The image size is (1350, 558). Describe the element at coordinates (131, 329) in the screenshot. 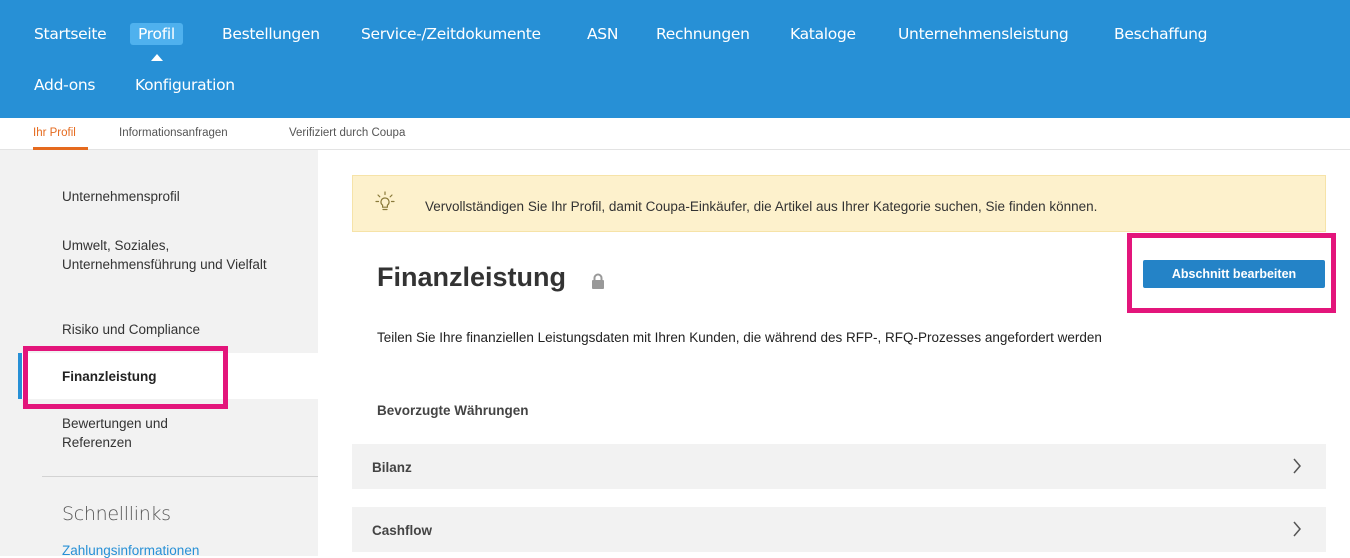

I see `sidebar-item-risiko-compliance: Risiko und Compliance` at that location.